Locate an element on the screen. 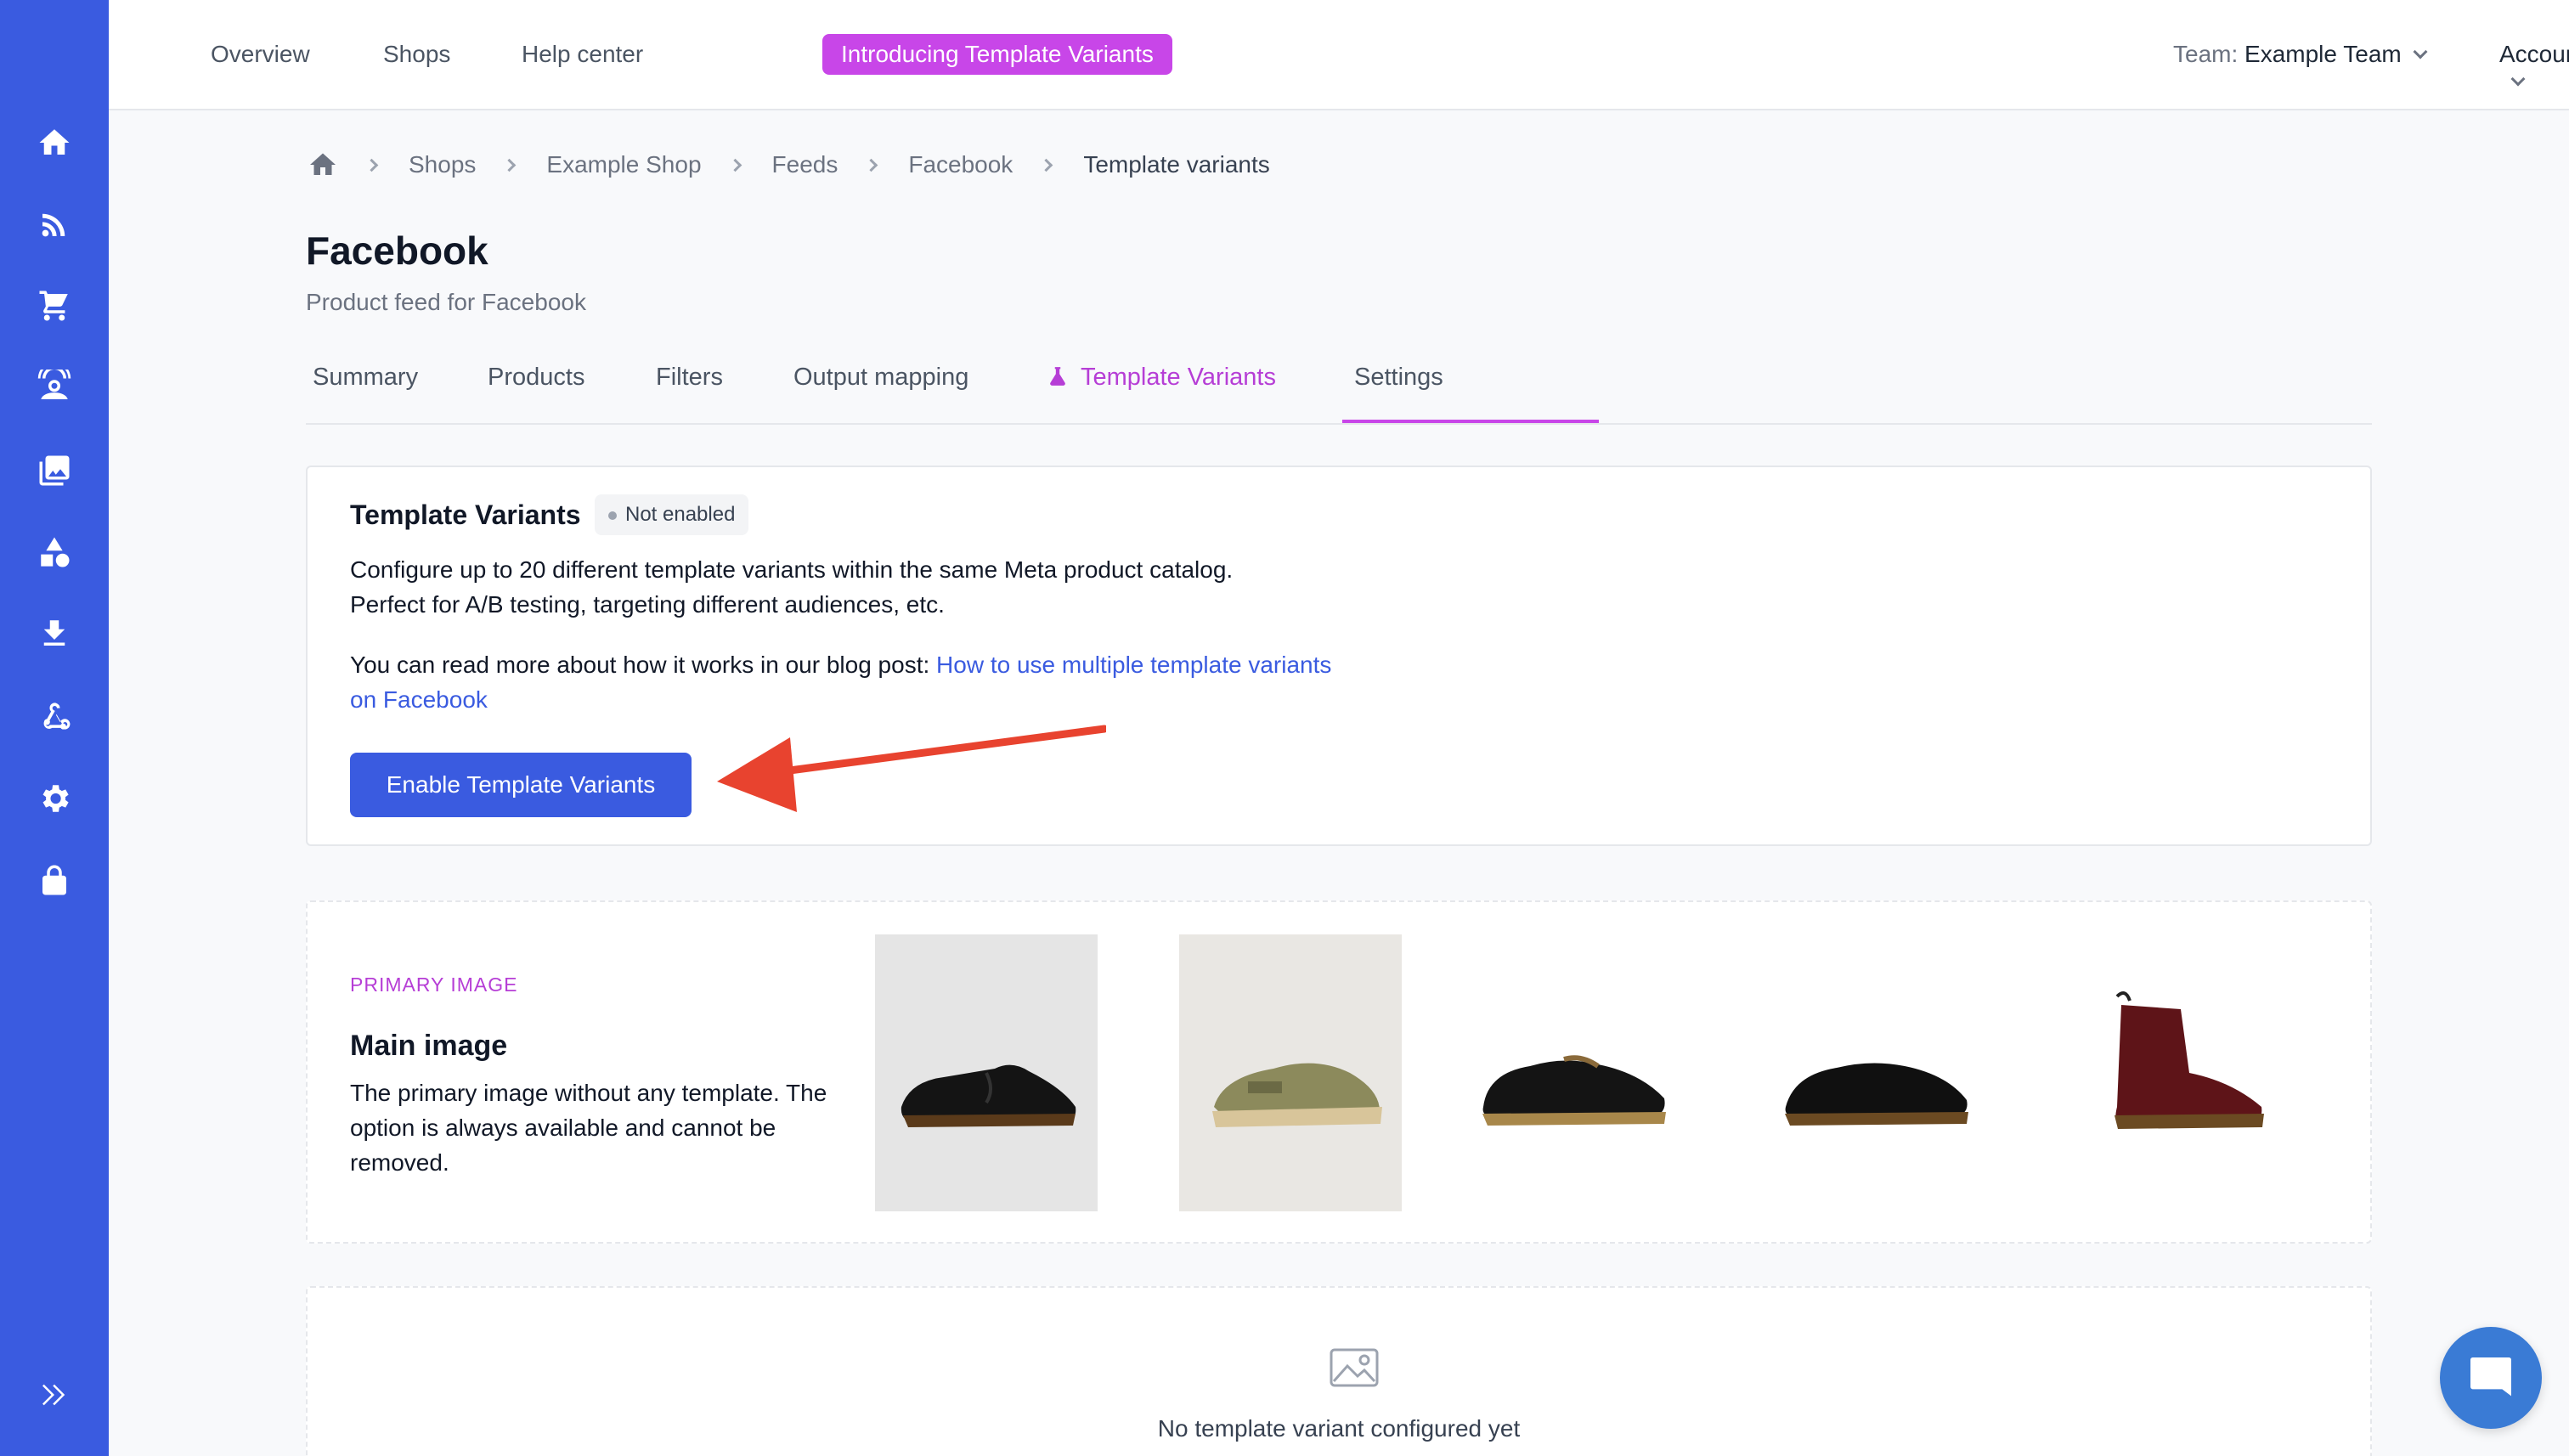 The height and width of the screenshot is (1456, 2569). tab-filters: Filters is located at coordinates (690, 378).